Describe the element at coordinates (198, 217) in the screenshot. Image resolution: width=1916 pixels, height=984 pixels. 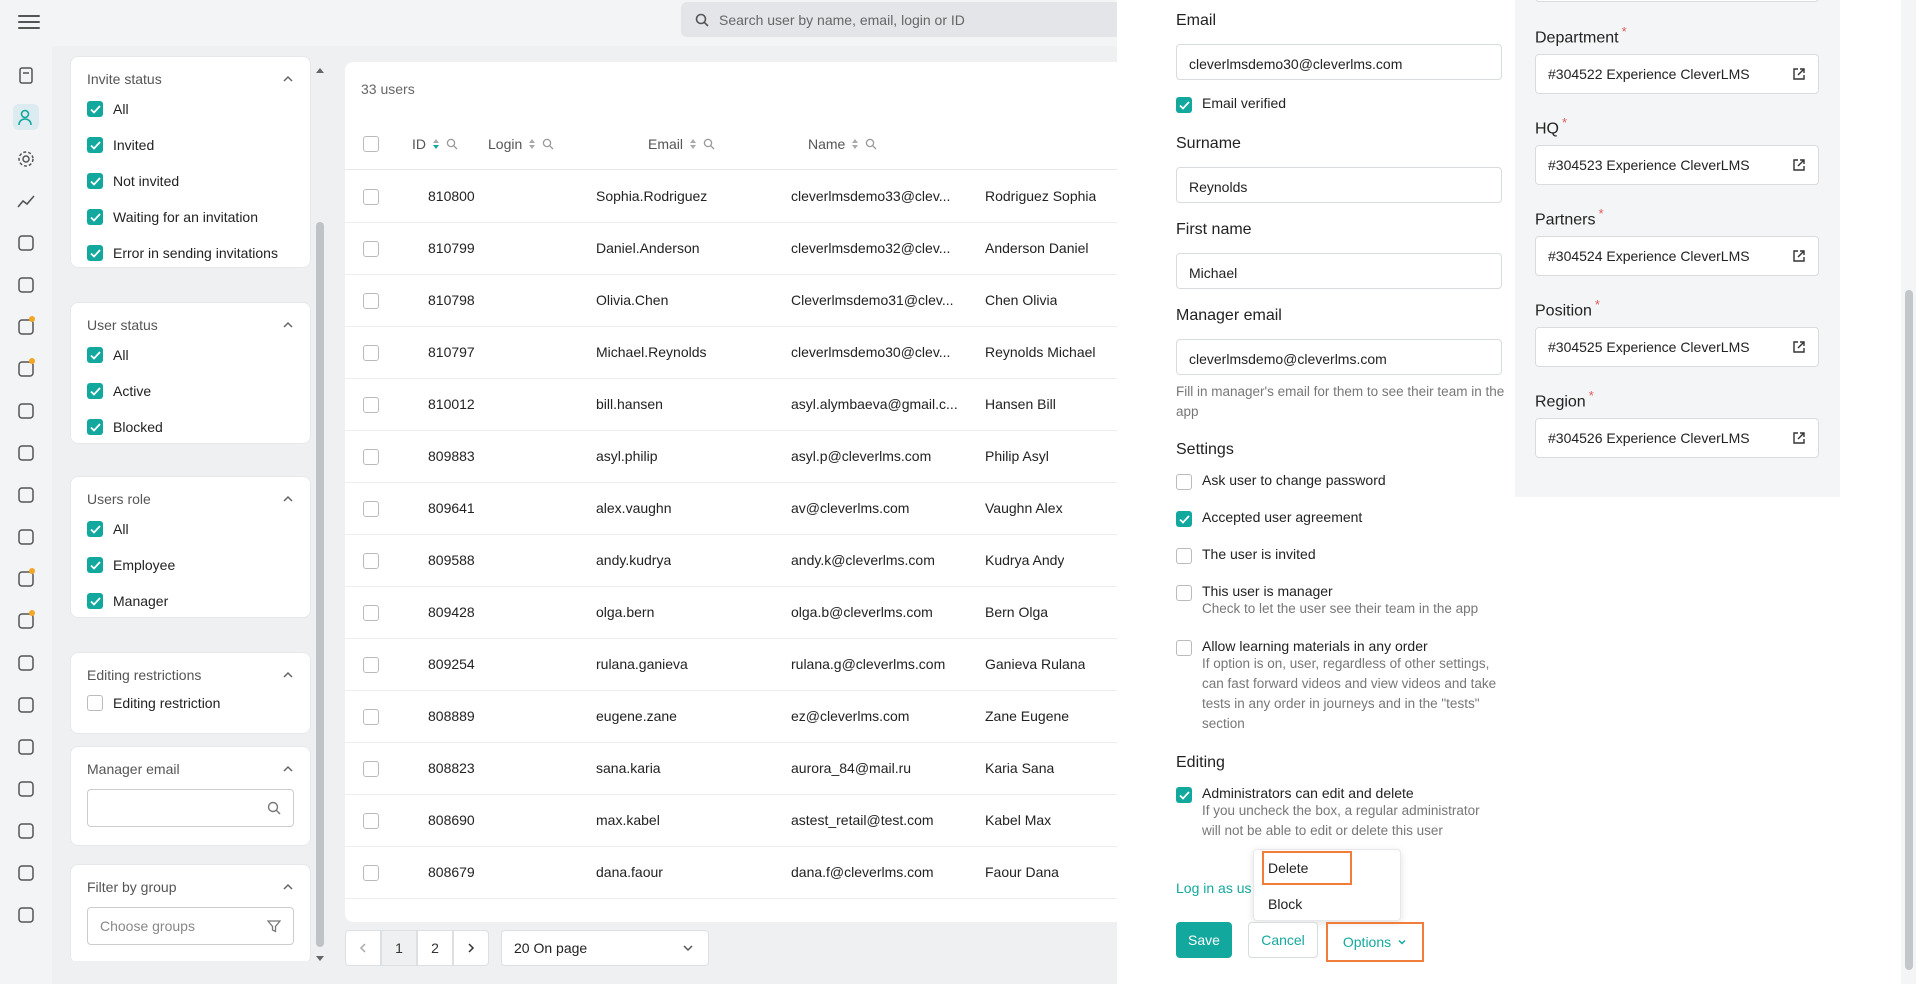
I see `filter-option: Waiting for an invitation` at that location.